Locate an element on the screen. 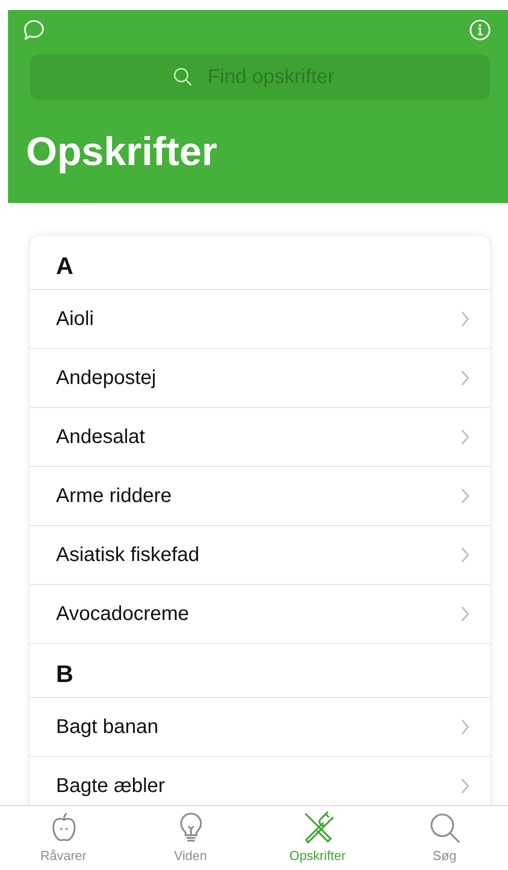 The width and height of the screenshot is (508, 870). chat-bubble-icon is located at coordinates (34, 30).